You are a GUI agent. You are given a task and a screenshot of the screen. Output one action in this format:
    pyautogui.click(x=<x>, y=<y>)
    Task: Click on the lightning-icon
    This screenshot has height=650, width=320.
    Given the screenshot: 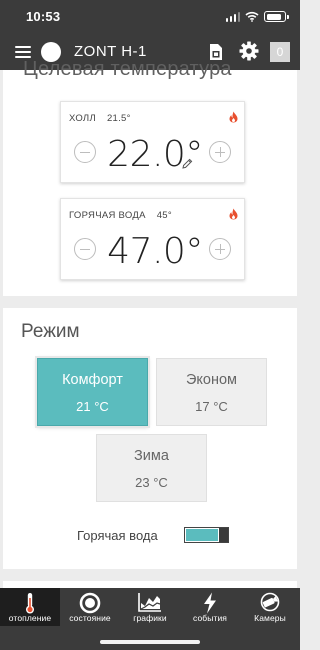 What is the action you would take?
    pyautogui.click(x=210, y=603)
    